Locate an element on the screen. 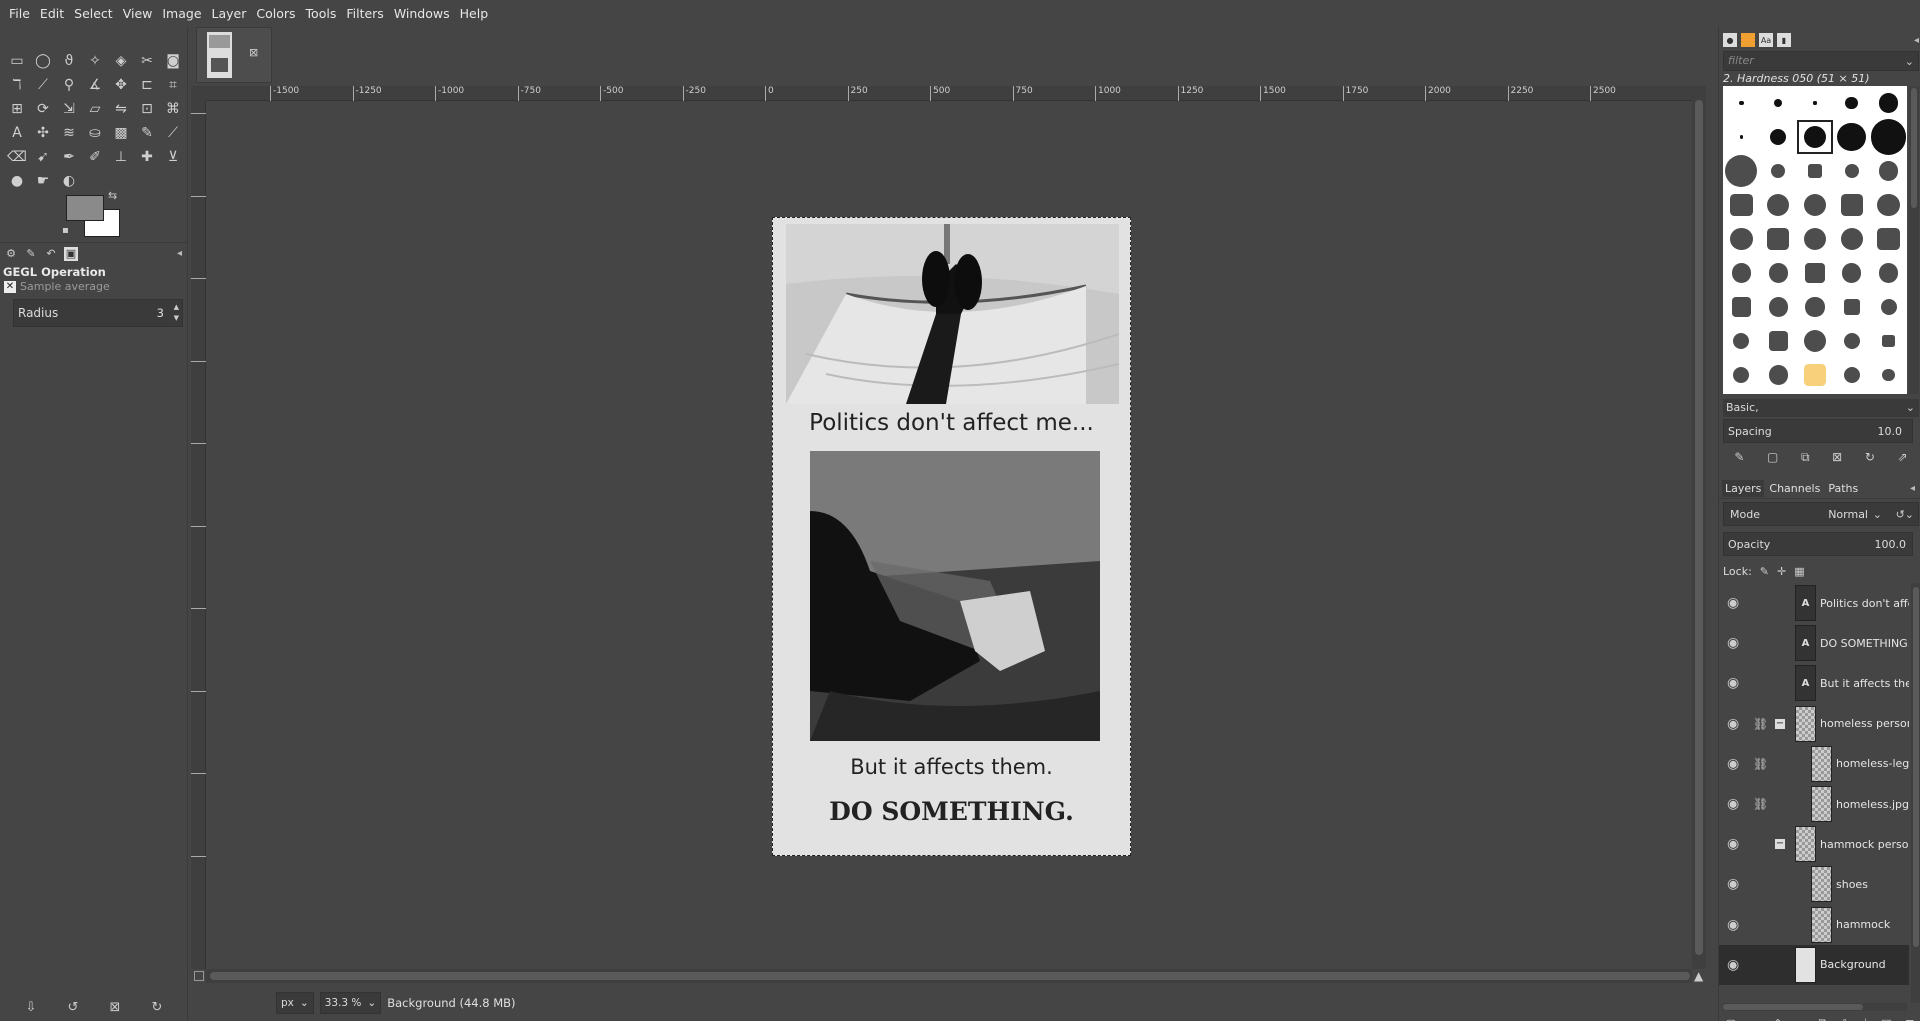 The height and width of the screenshot is (1021, 1920). chevron-down-icon: ⌄ is located at coordinates (1909, 62).